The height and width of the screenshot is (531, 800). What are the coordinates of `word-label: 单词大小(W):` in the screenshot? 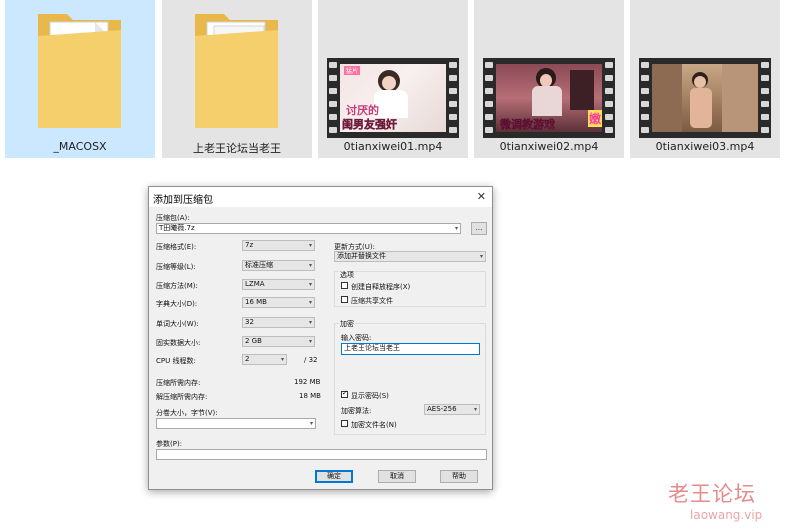 It's located at (177, 324).